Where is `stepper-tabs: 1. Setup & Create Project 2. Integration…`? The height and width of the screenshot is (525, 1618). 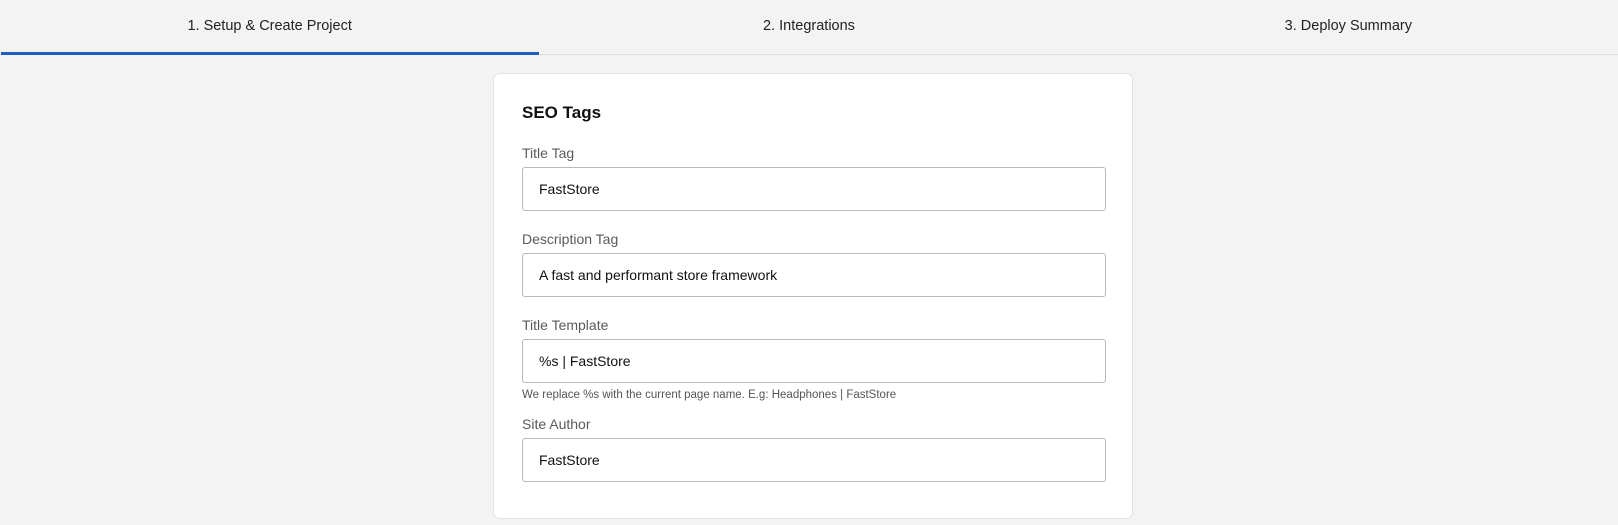
stepper-tabs: 1. Setup & Create Project 2. Integration… is located at coordinates (809, 27).